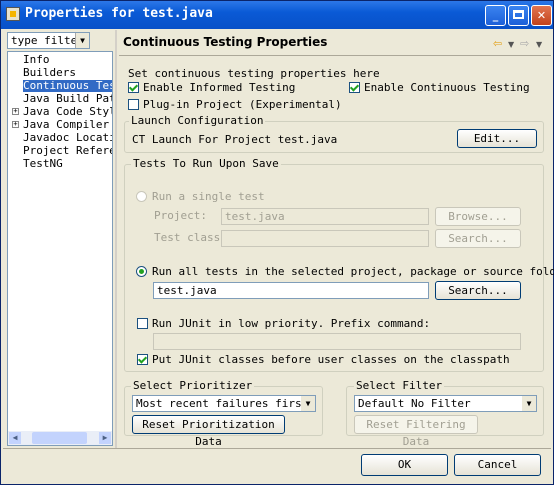 Image resolution: width=554 pixels, height=485 pixels. I want to click on tree-item-builders: Builders, so click(49, 73).